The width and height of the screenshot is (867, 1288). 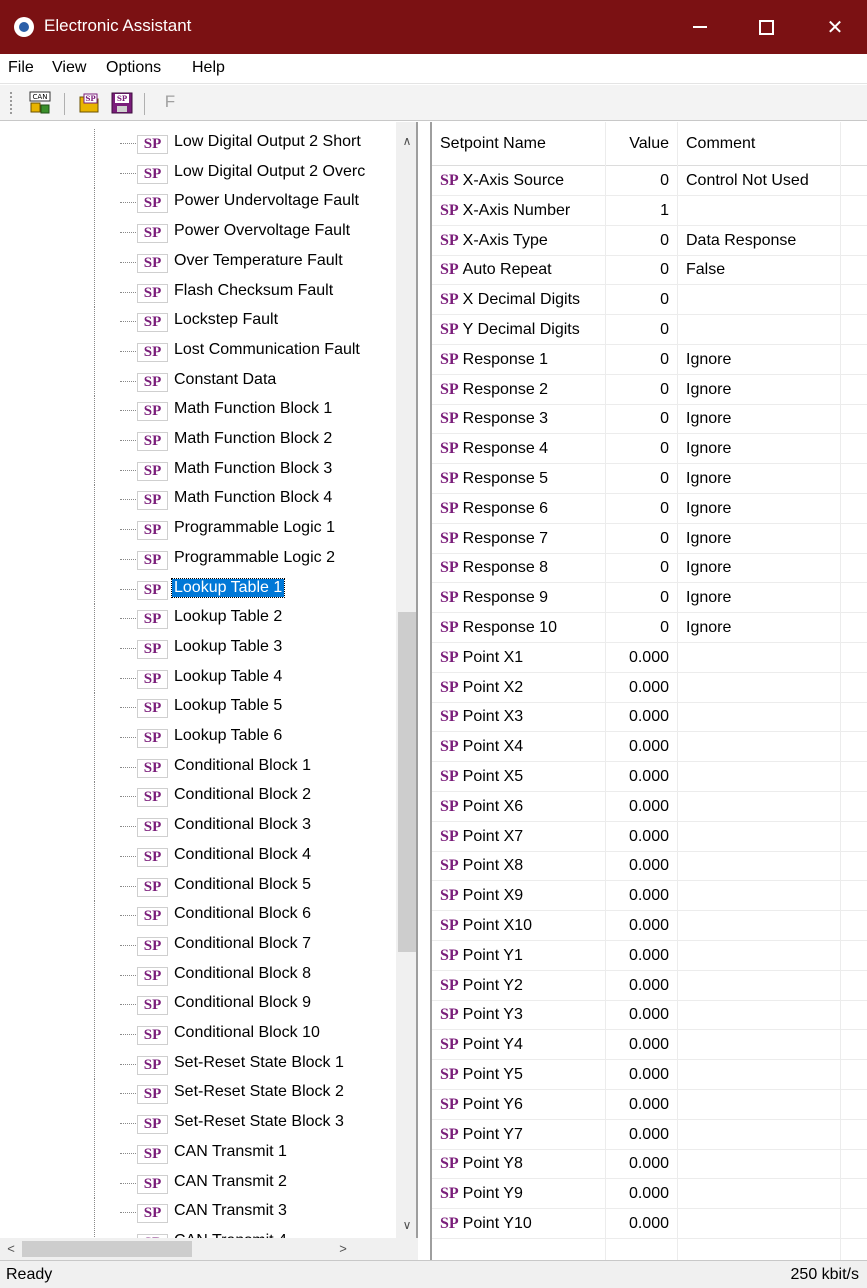 I want to click on grid-row: SP Point Y9 0.000, so click(x=649, y=1194).